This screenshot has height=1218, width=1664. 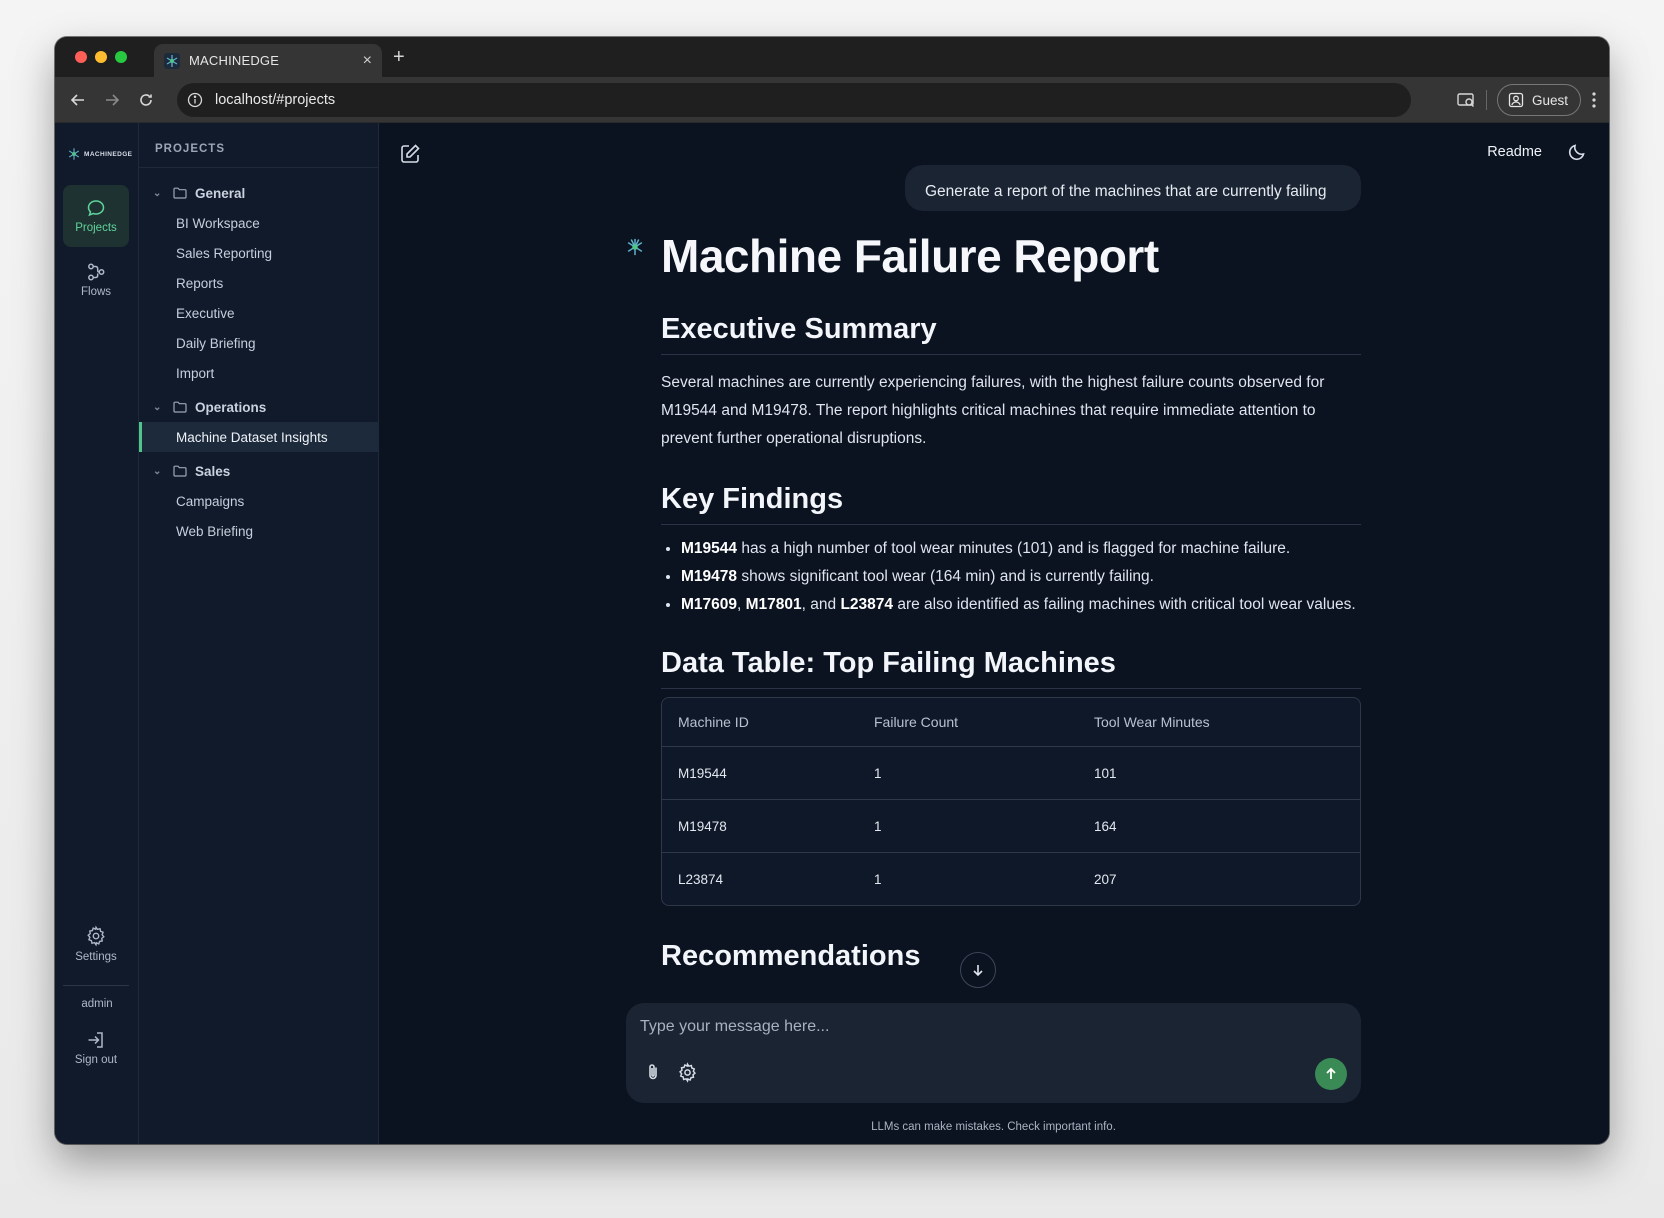 What do you see at coordinates (1011, 772) in the screenshot?
I see `table-row: M19544 1 101` at bounding box center [1011, 772].